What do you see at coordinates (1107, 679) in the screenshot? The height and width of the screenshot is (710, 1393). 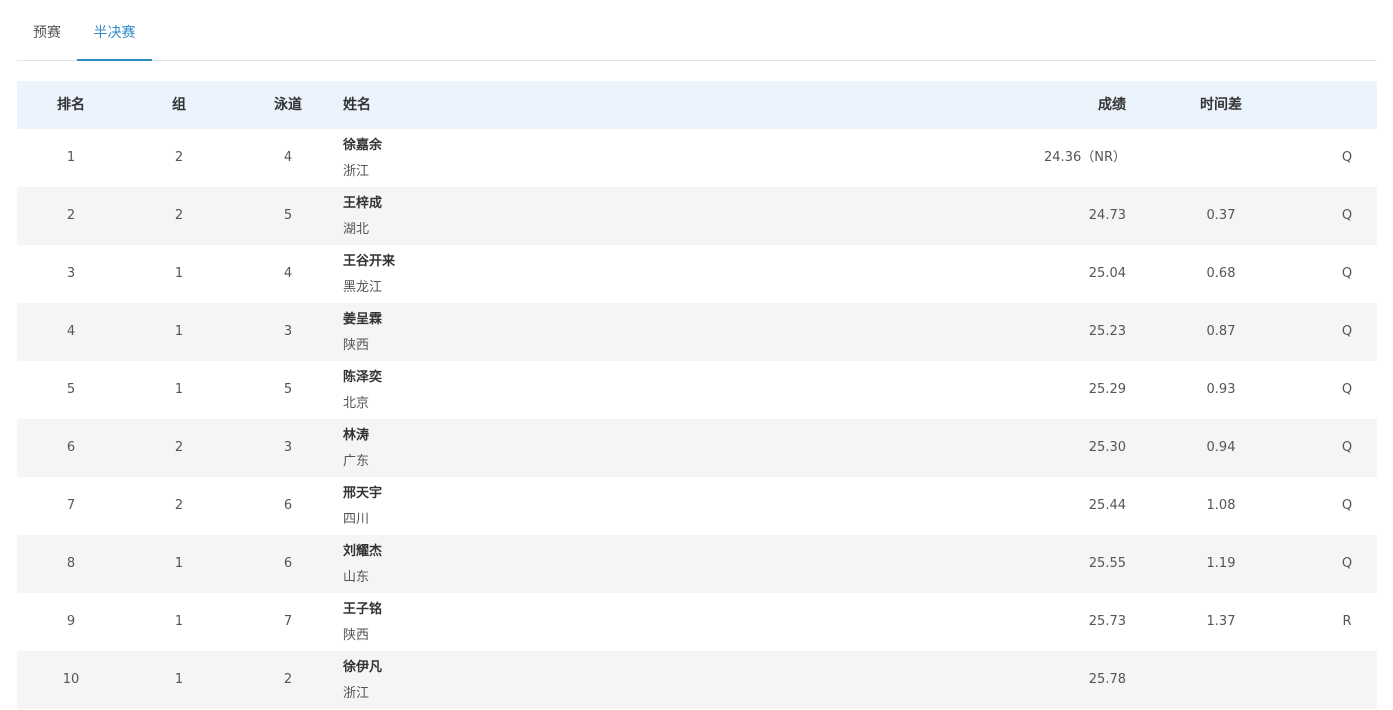 I see `cell-score: 25.78` at bounding box center [1107, 679].